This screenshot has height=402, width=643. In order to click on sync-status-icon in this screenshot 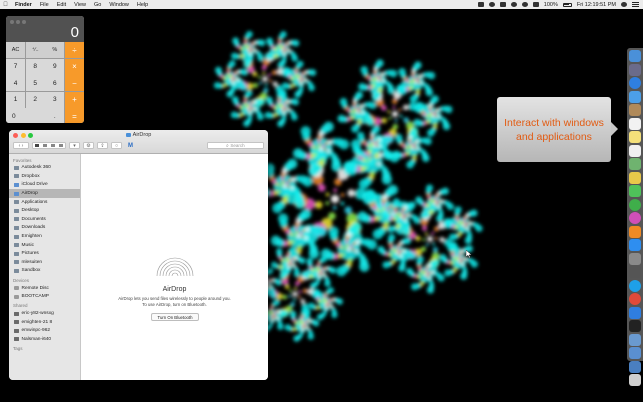, I will do `click(491, 4)`.